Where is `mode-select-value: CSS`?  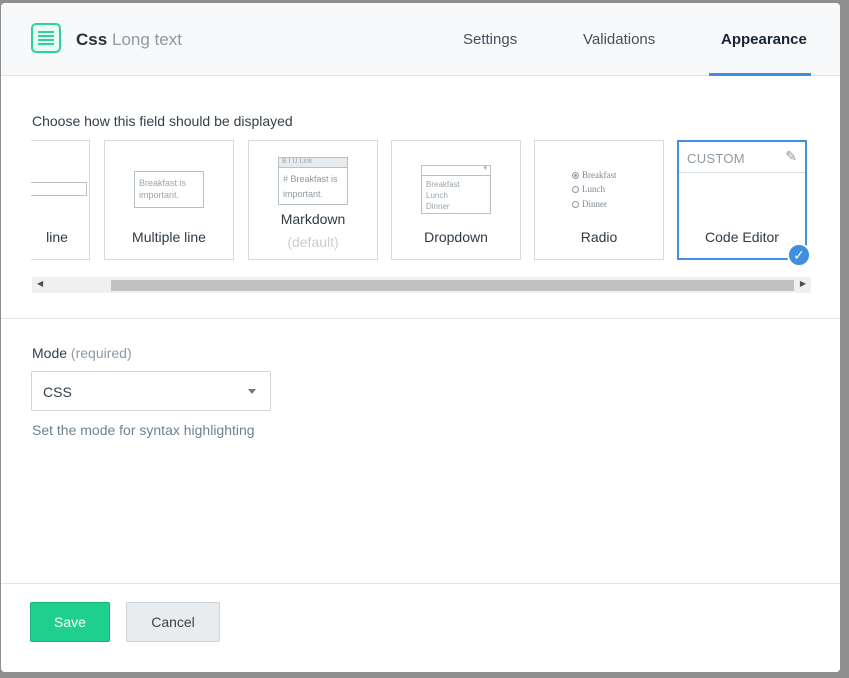 mode-select-value: CSS is located at coordinates (57, 392).